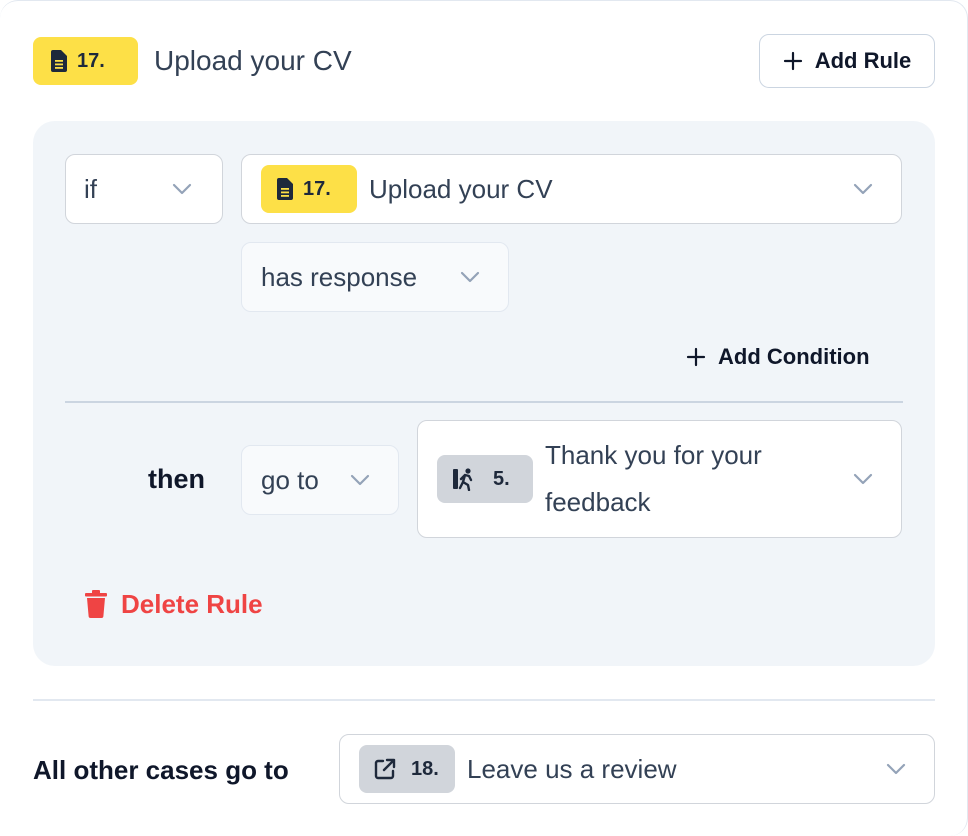  What do you see at coordinates (501, 478) in the screenshot?
I see `target-select-badge-number: 5.` at bounding box center [501, 478].